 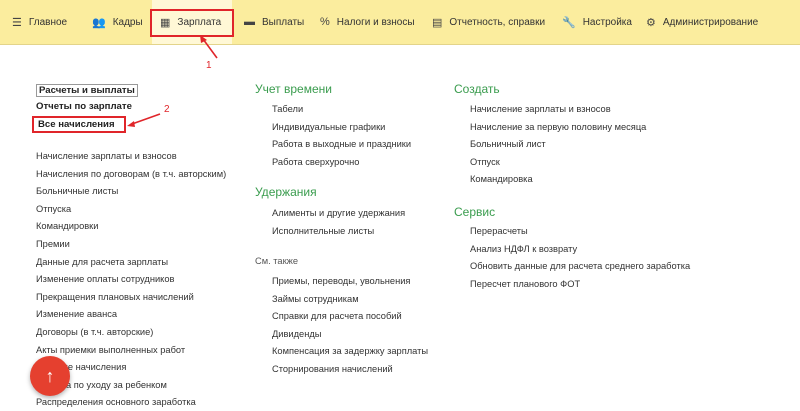 What do you see at coordinates (115, 297) in the screenshot?
I see `col1-link-8: Прекращения плановых начислений` at bounding box center [115, 297].